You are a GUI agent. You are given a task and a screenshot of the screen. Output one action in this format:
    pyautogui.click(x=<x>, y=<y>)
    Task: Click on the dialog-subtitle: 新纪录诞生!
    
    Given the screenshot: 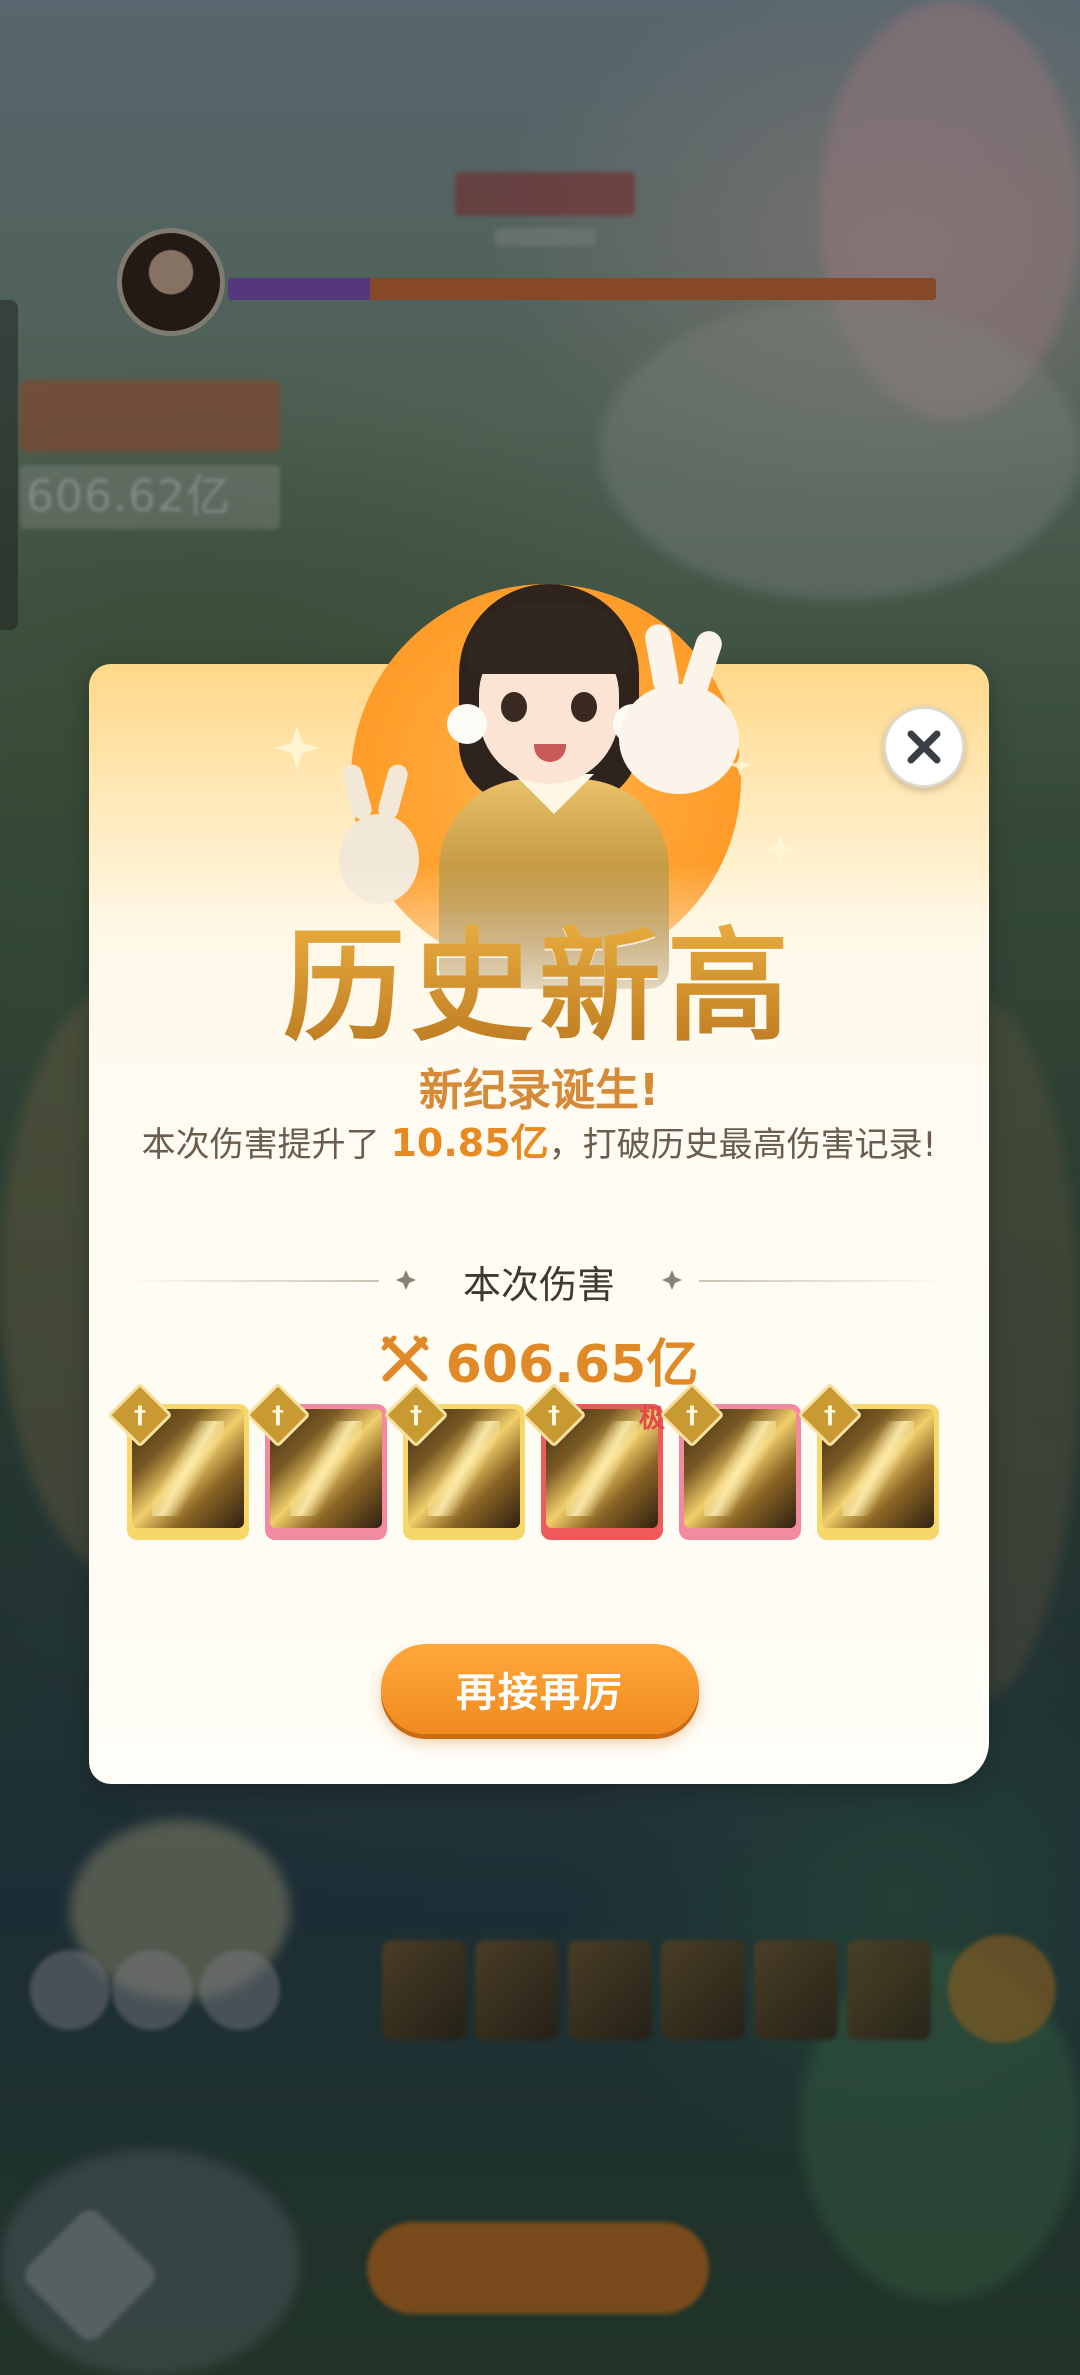 What is the action you would take?
    pyautogui.click(x=539, y=1090)
    